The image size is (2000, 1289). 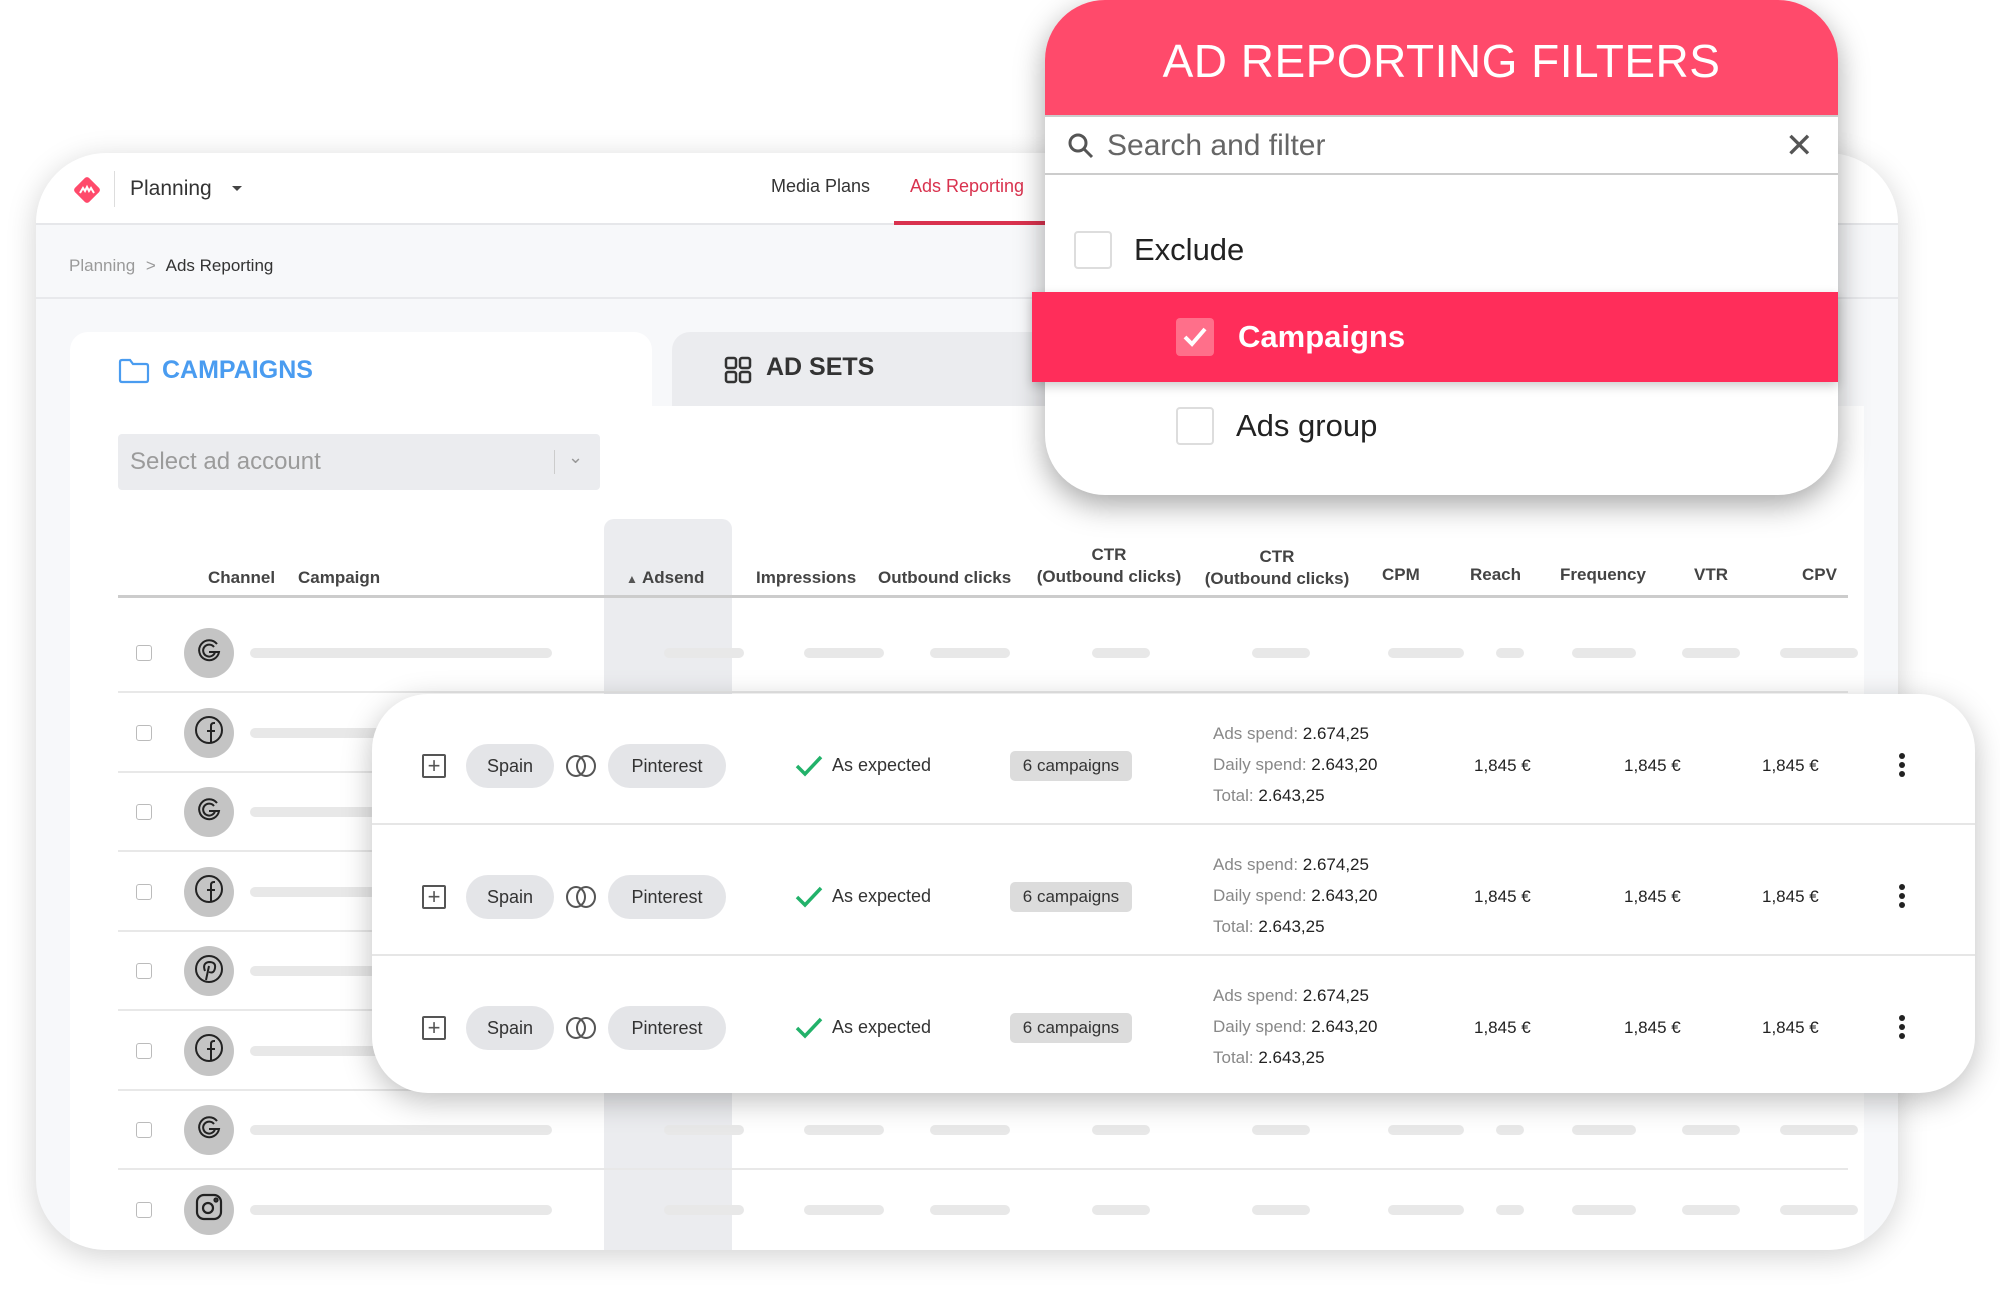 What do you see at coordinates (820, 186) in the screenshot?
I see `nav-media-plans: Media Plans` at bounding box center [820, 186].